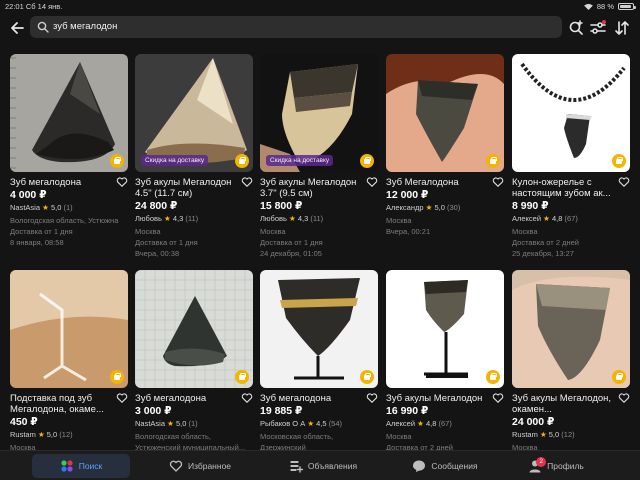  Describe the element at coordinates (176, 466) in the screenshot. I see `heart-icon` at that location.